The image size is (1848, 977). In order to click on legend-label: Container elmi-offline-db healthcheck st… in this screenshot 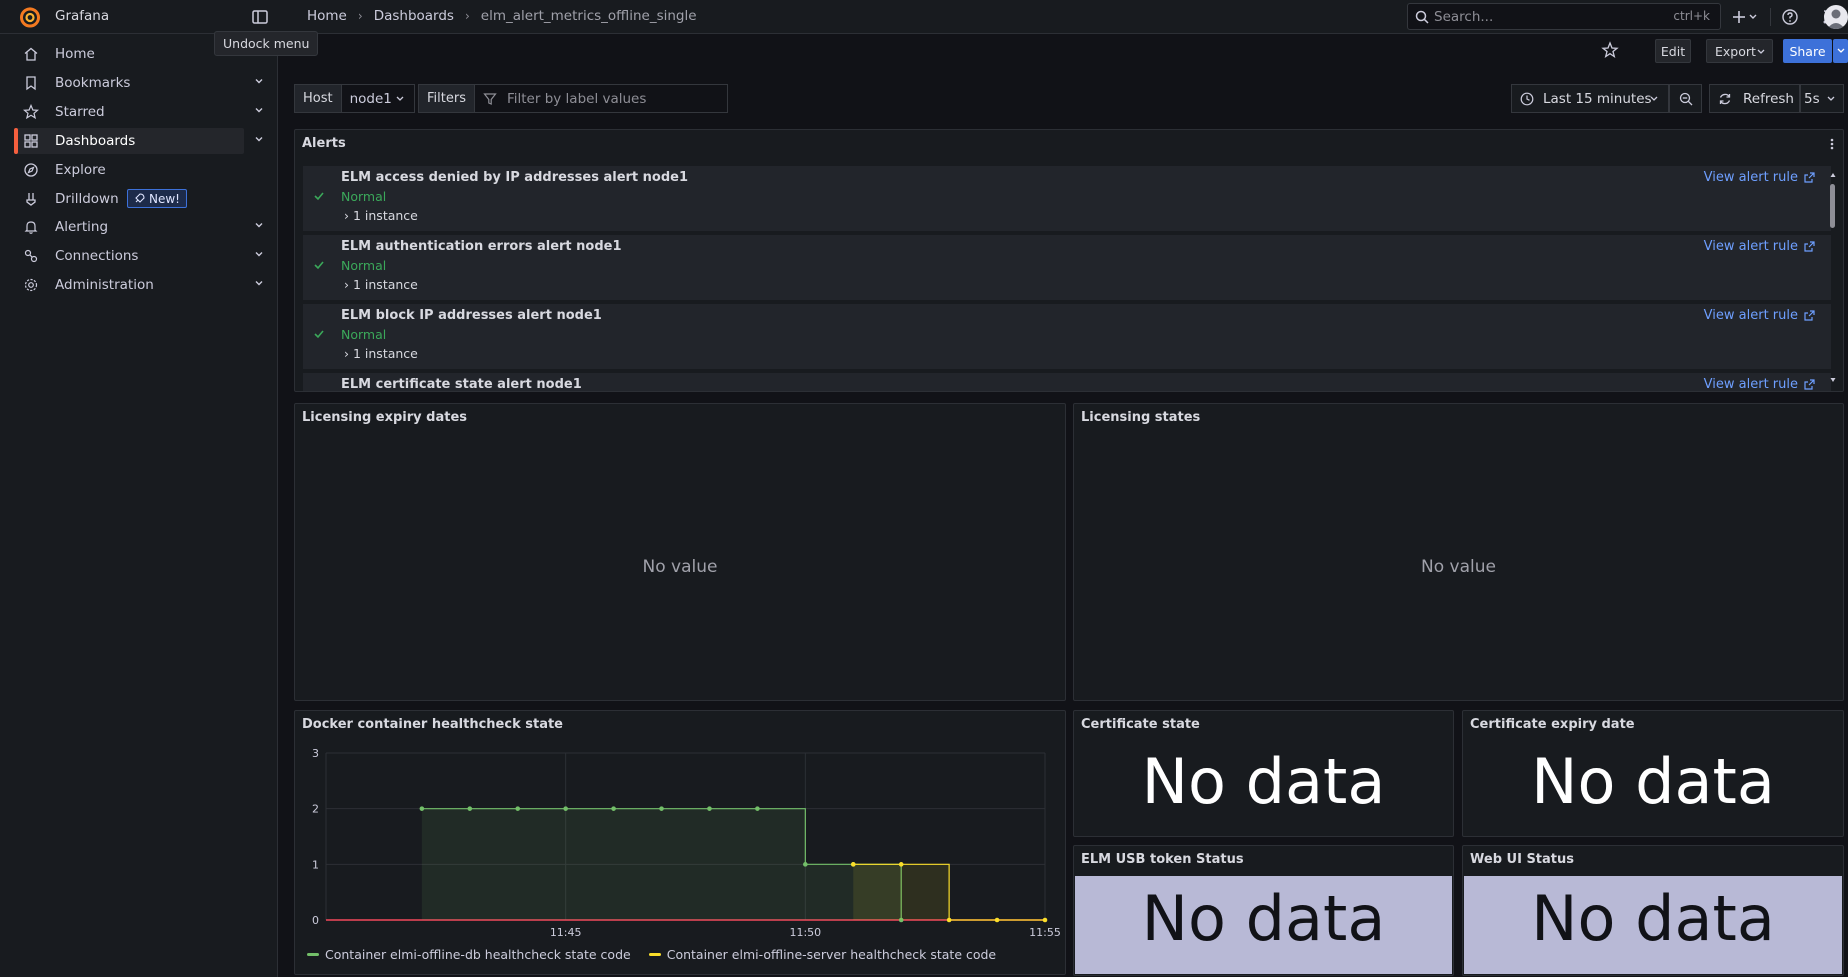, I will do `click(478, 954)`.